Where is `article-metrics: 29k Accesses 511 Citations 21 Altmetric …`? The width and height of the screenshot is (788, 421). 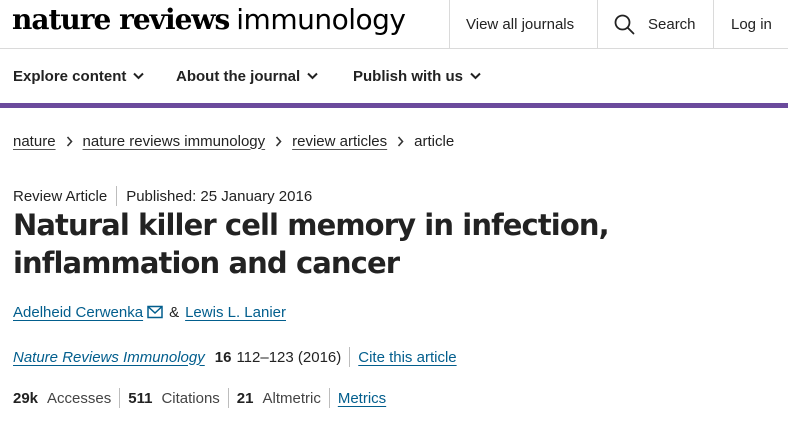
article-metrics: 29k Accesses 511 Citations 21 Altmetric … is located at coordinates (199, 398).